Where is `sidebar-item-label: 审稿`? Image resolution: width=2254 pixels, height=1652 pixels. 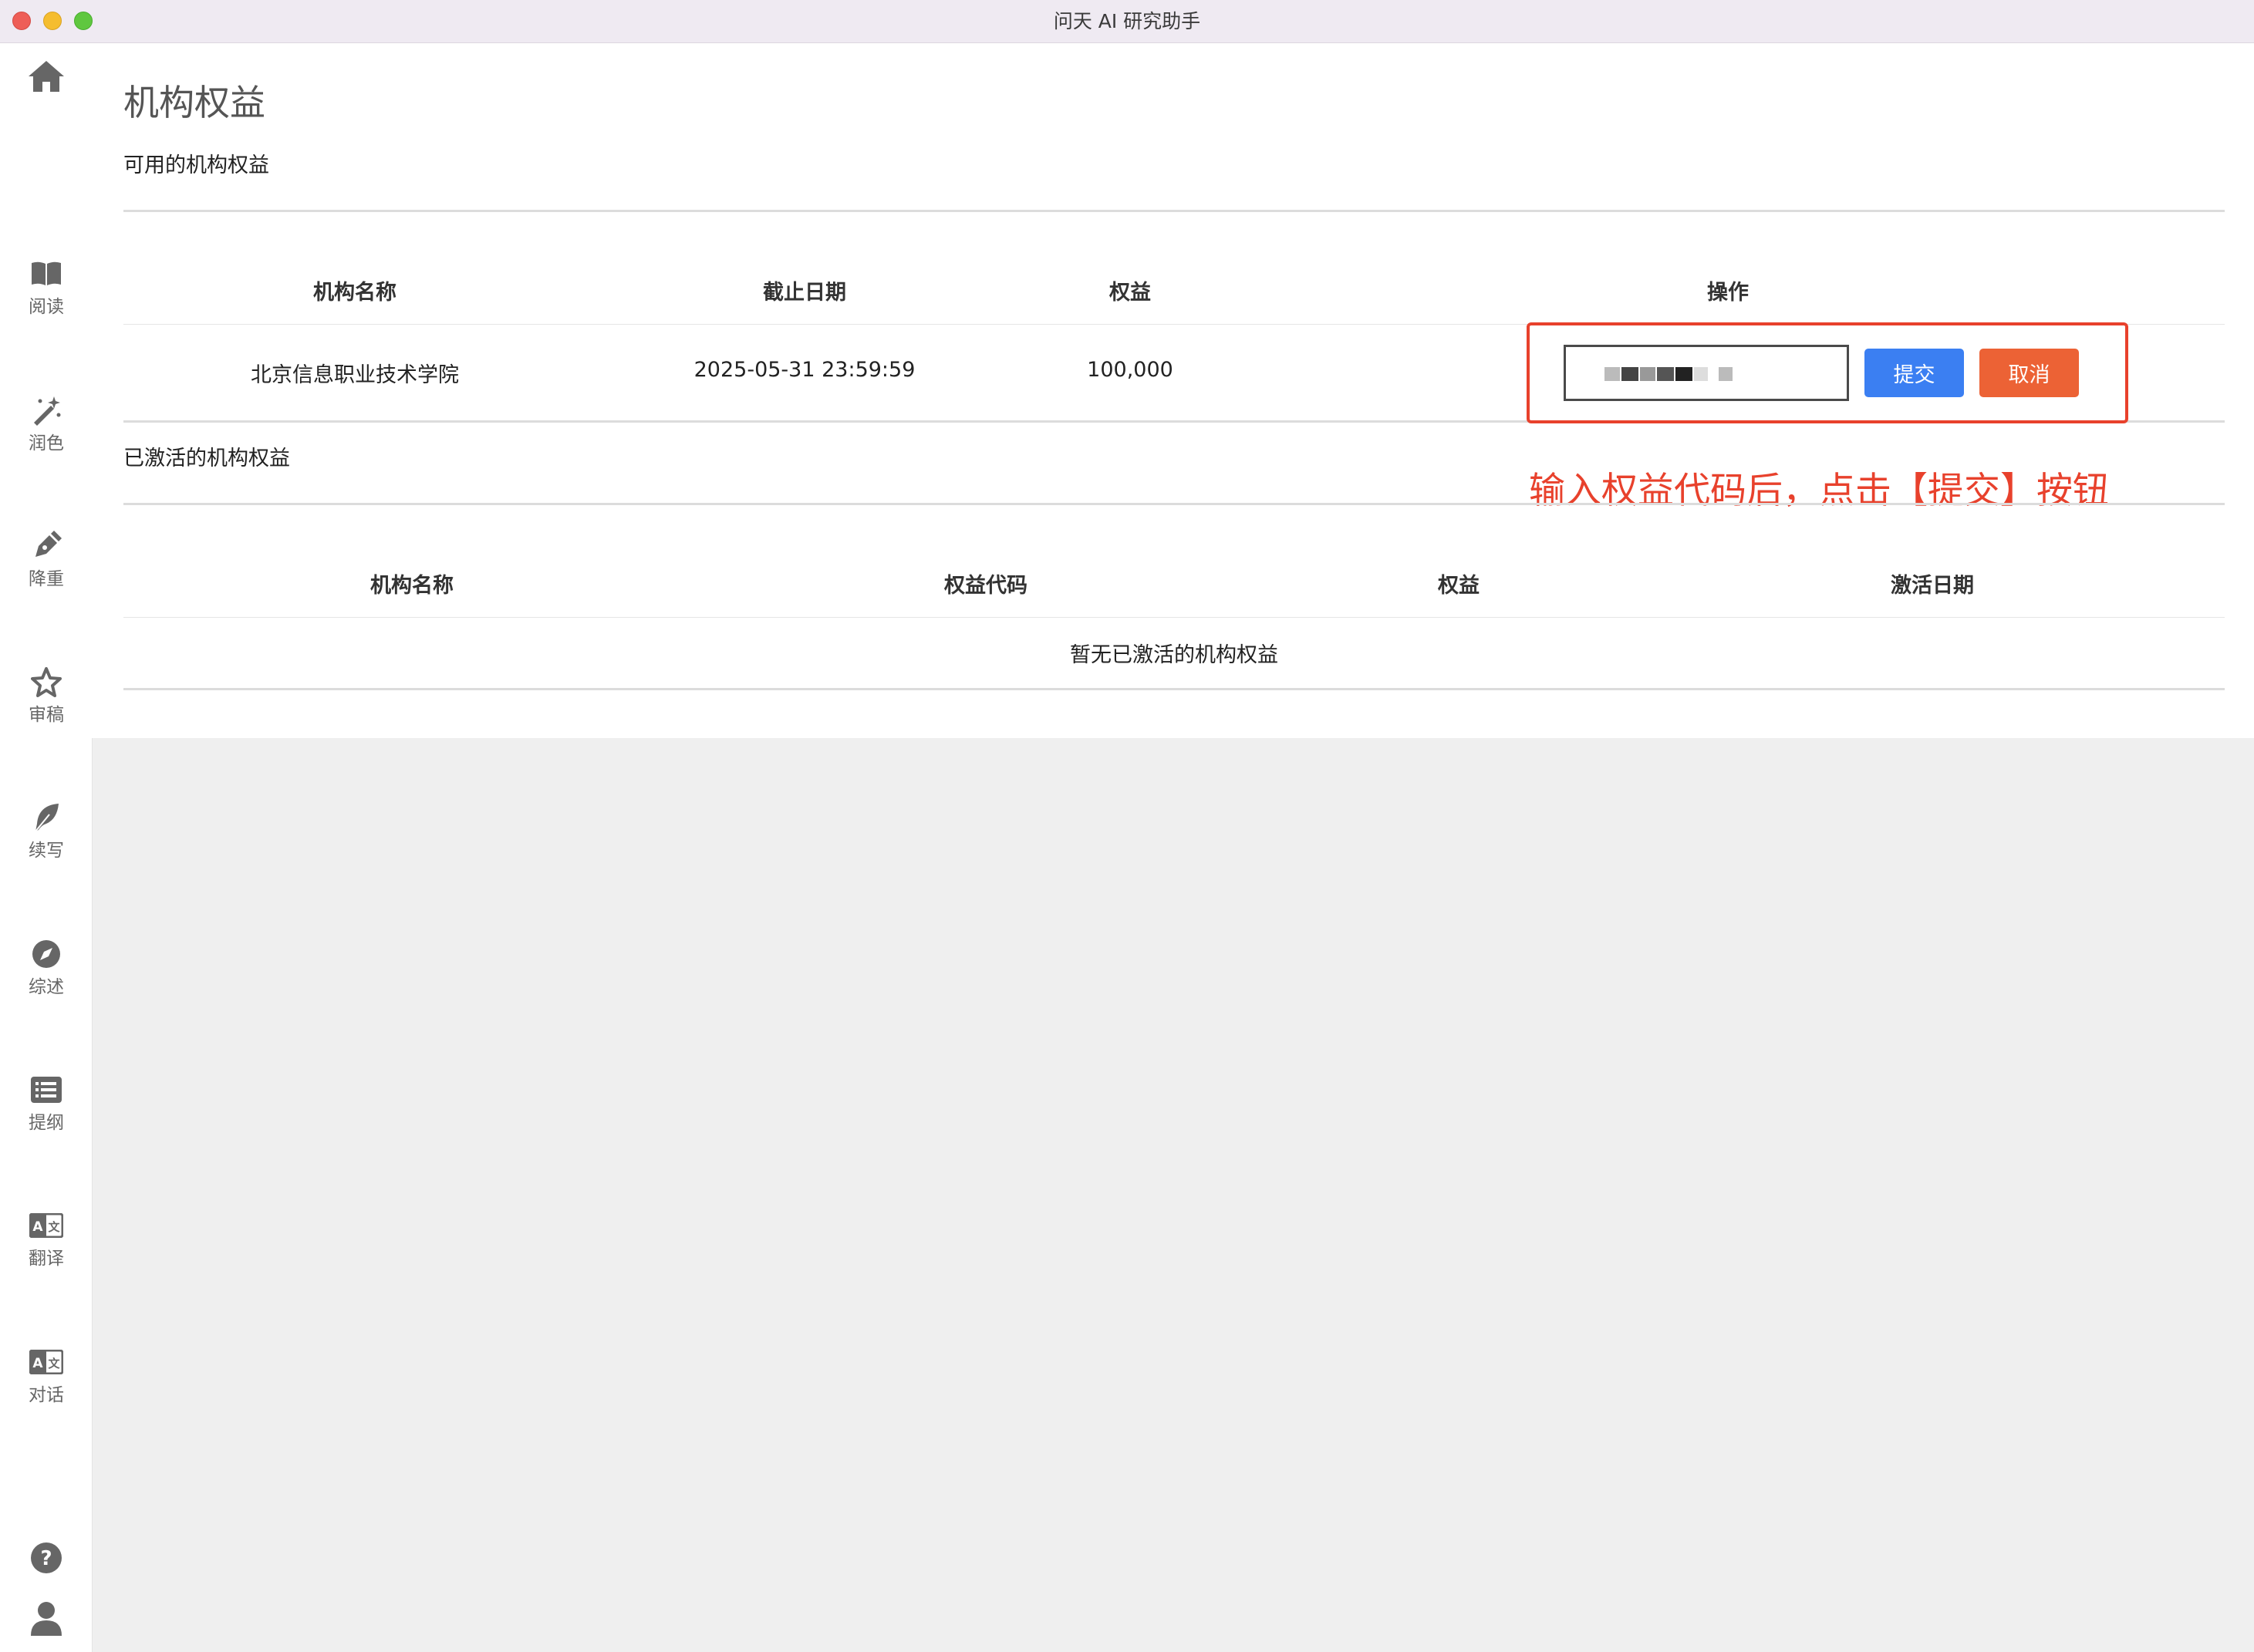
sidebar-item-label: 审稿 is located at coordinates (46, 715).